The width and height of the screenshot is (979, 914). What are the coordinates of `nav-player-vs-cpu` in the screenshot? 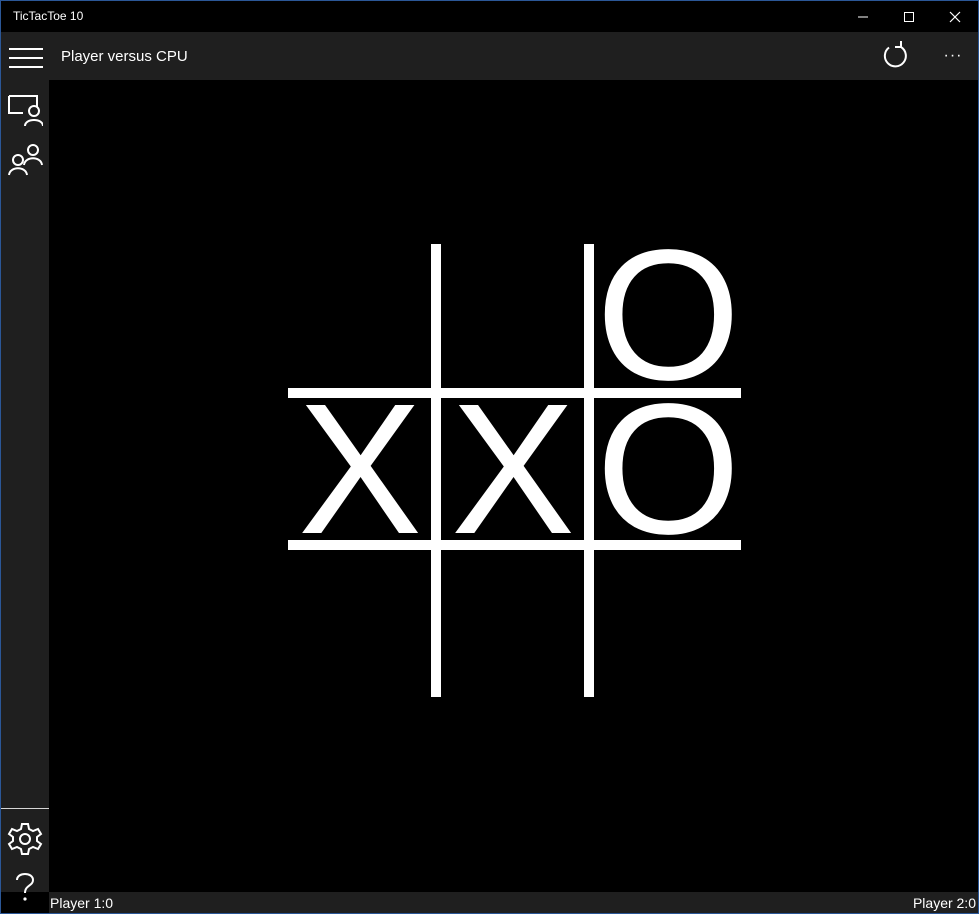 It's located at (25, 108).